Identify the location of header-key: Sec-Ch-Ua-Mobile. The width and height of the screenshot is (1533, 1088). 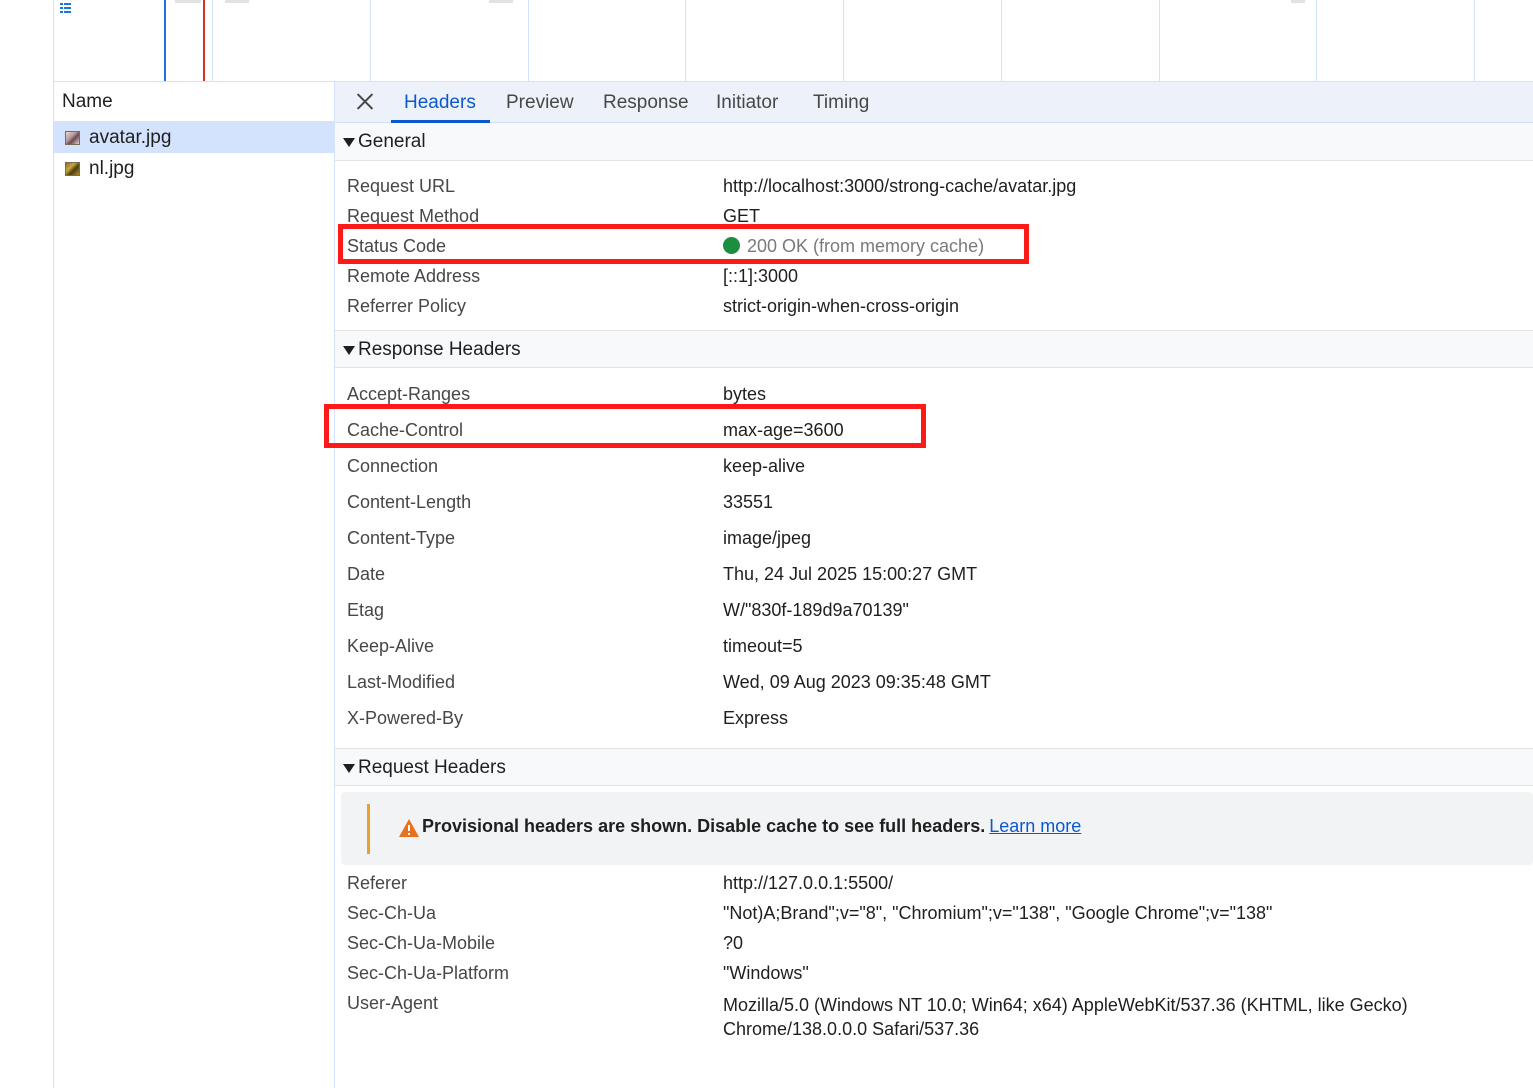
(421, 943).